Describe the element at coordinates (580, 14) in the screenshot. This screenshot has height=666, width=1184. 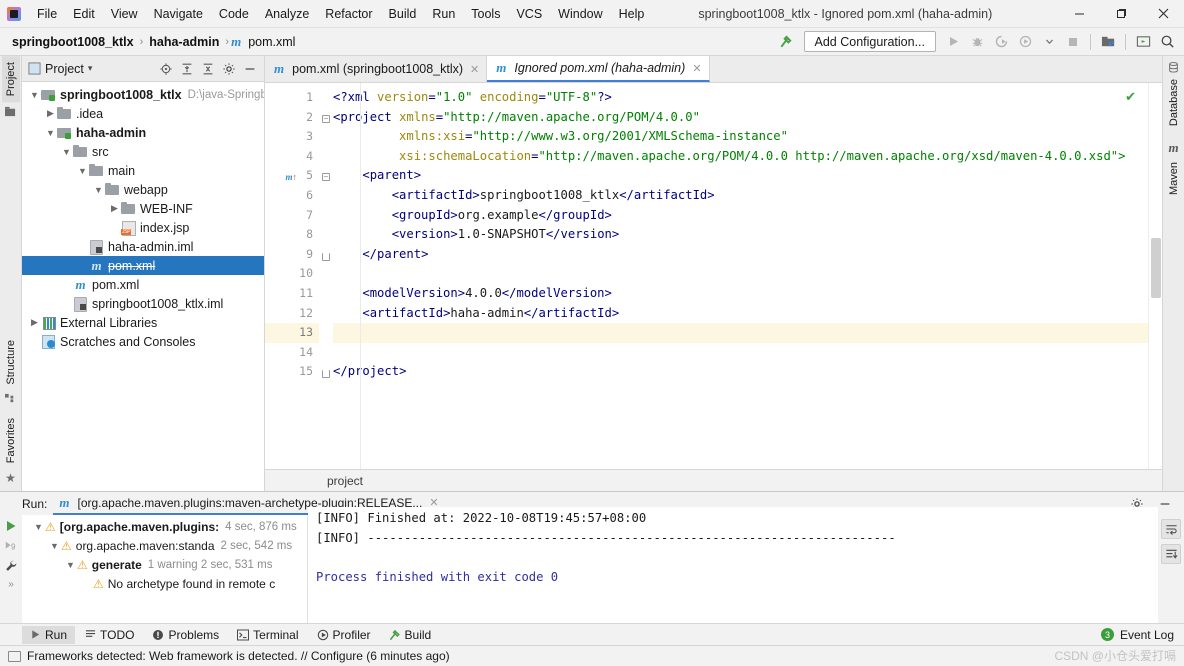
I see `menu-item-window: Window` at that location.